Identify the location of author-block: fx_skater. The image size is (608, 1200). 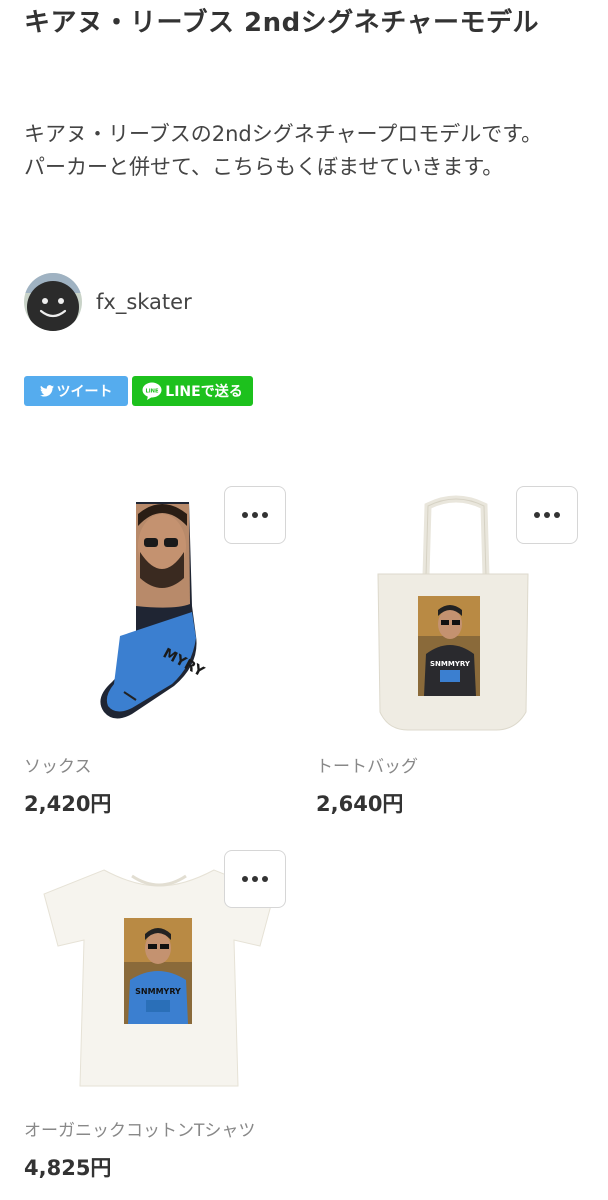
(108, 302).